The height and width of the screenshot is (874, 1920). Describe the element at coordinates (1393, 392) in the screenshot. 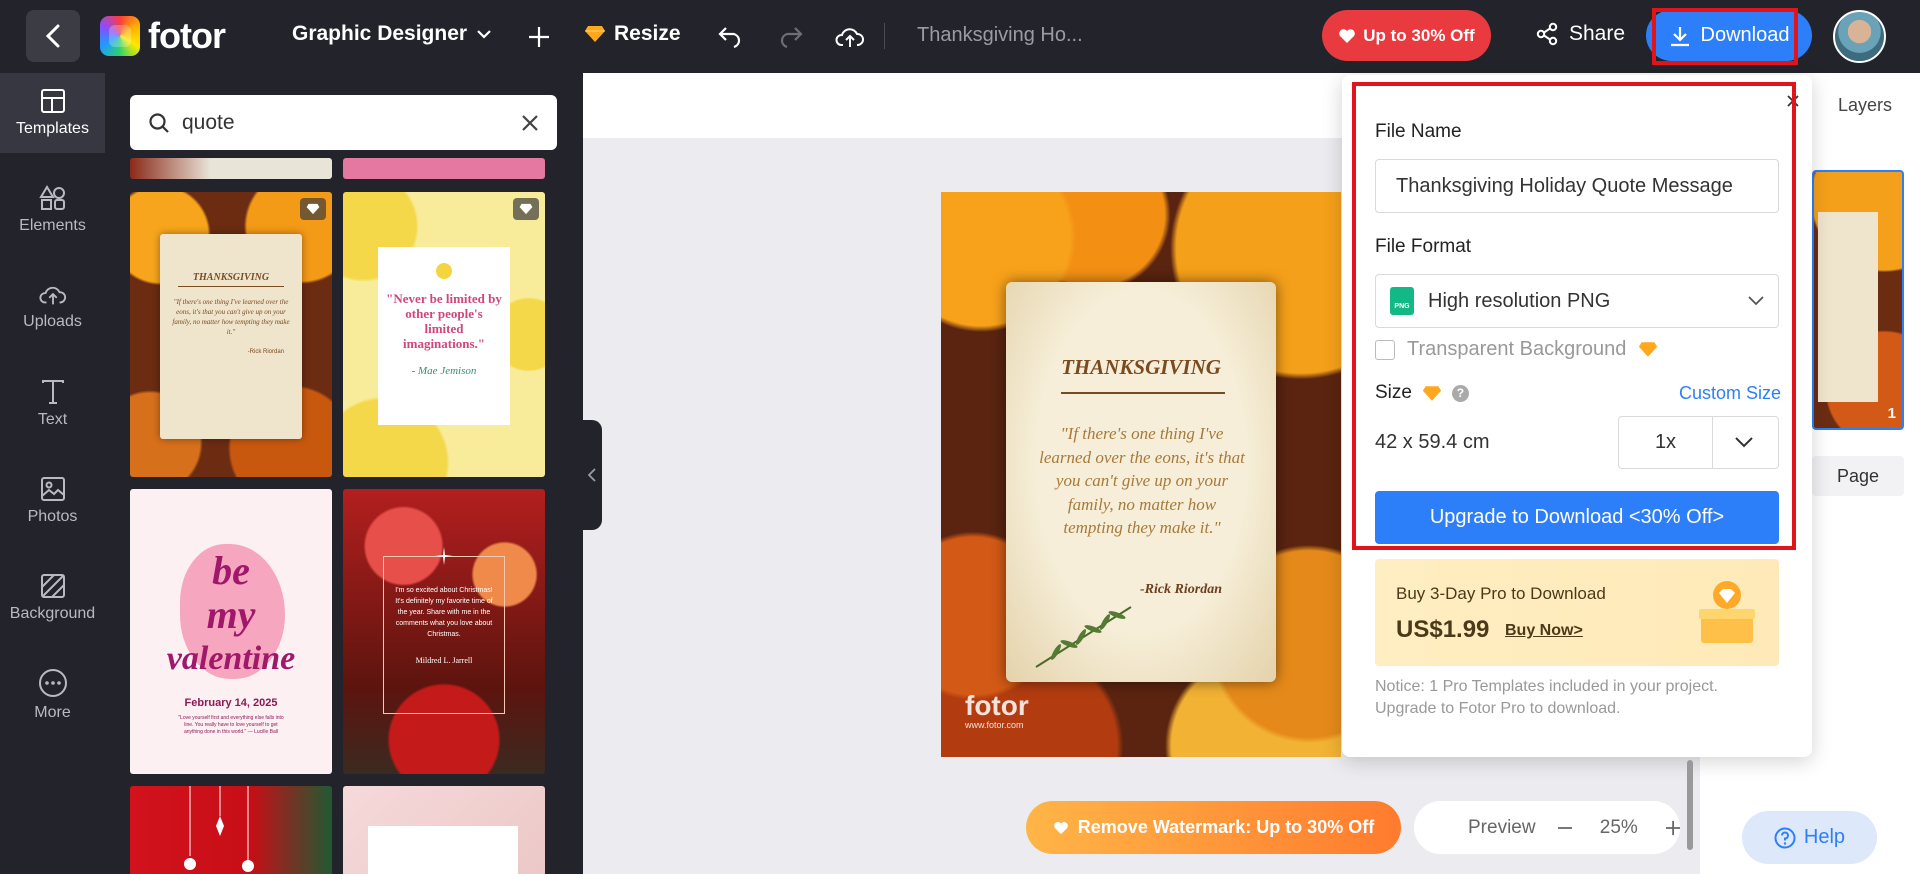

I see `size-label: Size` at that location.